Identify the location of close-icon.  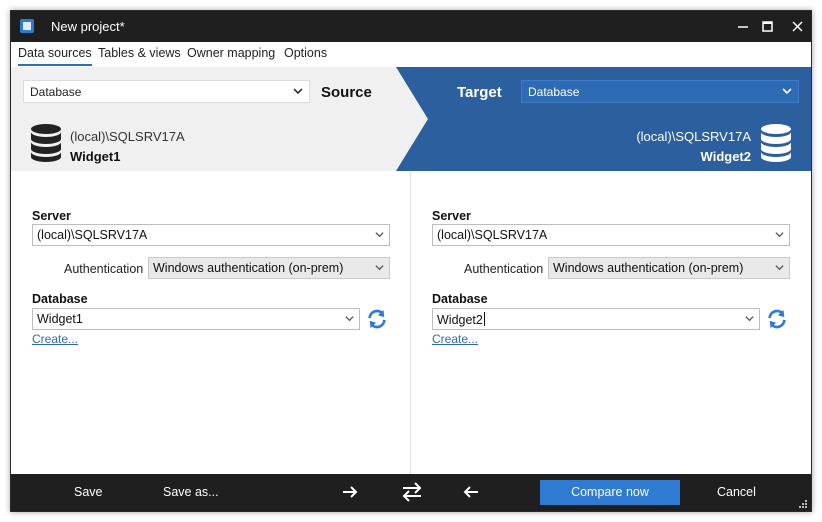
(797, 26).